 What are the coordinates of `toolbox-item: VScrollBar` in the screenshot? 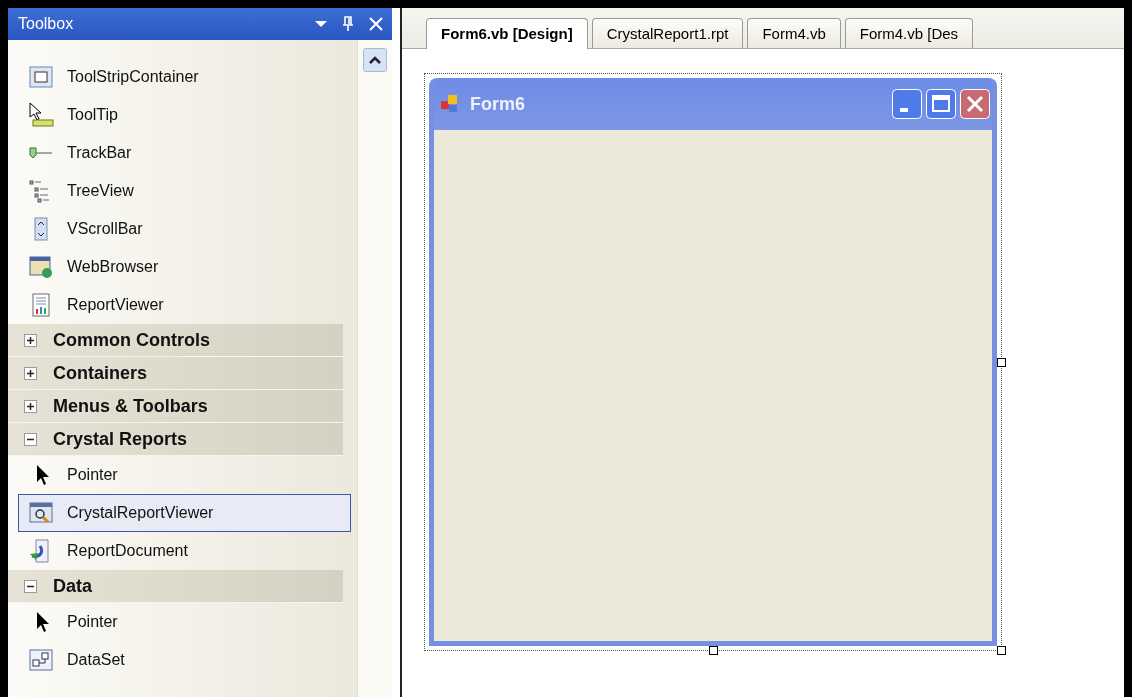 It's located at (184, 229).